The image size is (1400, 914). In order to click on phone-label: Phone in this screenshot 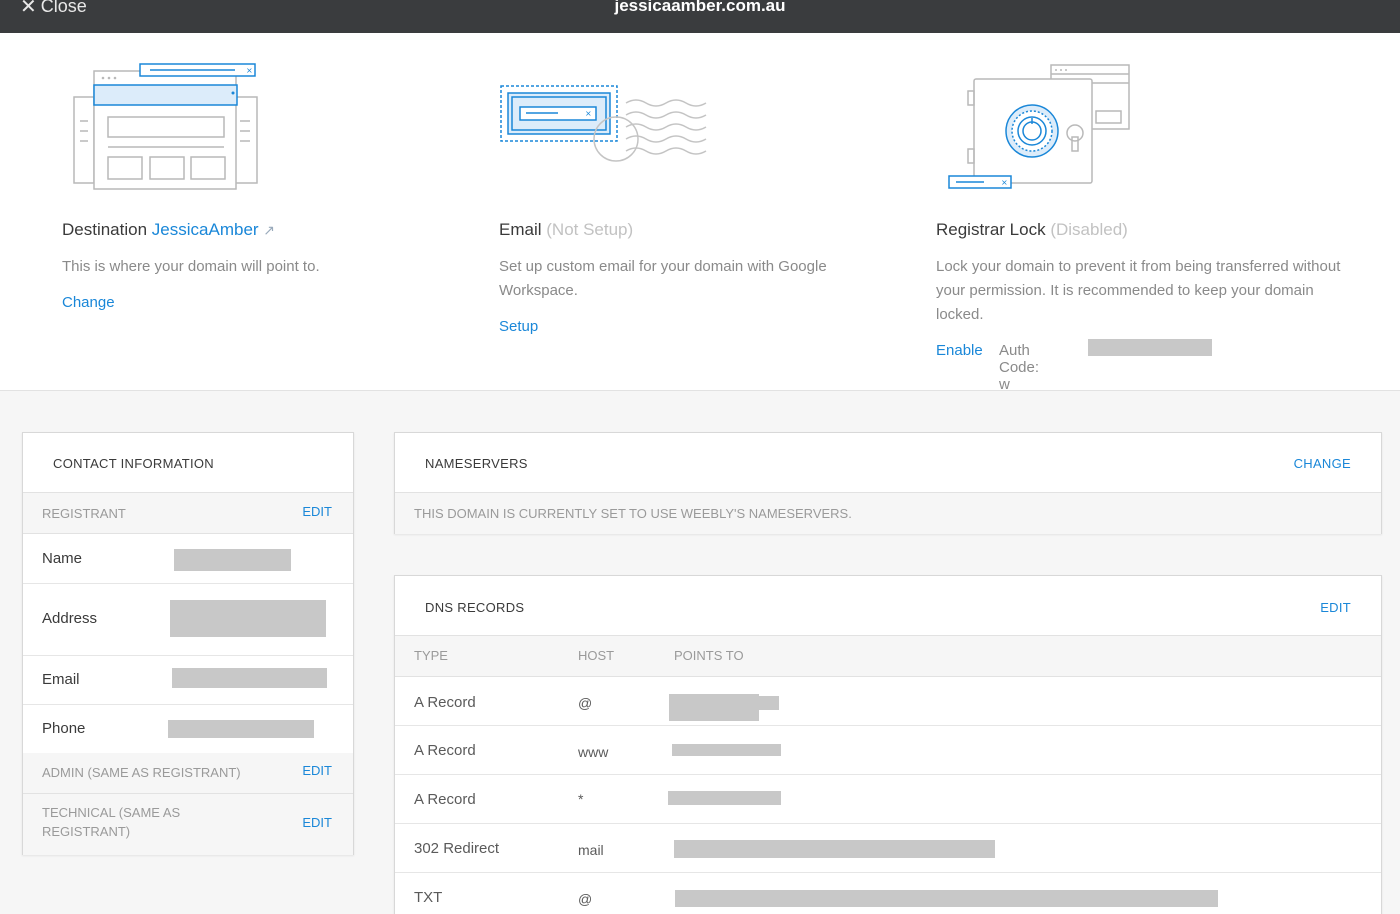, I will do `click(64, 728)`.